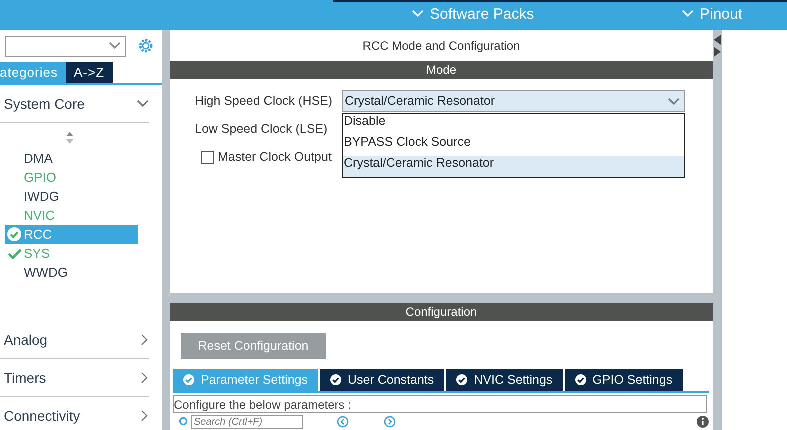 This screenshot has height=430, width=787. I want to click on dropdown-option: Crystal/Ceramic Resonator, so click(513, 166).